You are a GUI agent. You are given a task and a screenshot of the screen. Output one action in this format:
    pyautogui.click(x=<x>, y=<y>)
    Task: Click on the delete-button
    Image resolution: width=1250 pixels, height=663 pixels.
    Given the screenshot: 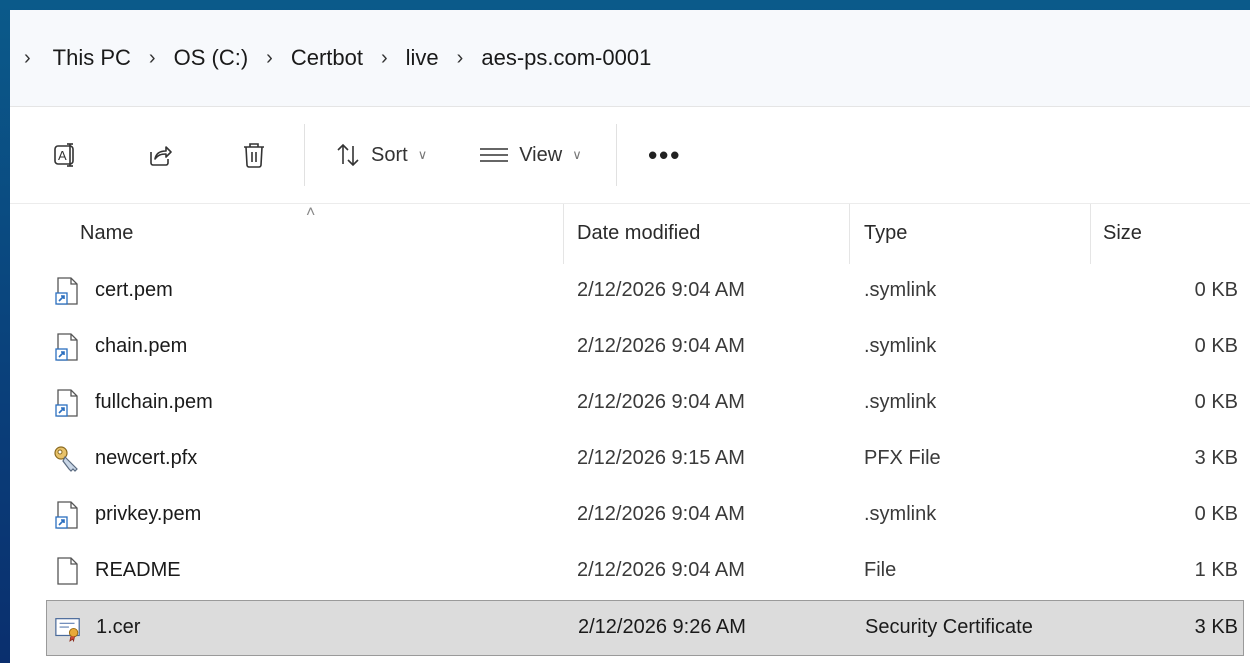 What is the action you would take?
    pyautogui.click(x=254, y=155)
    